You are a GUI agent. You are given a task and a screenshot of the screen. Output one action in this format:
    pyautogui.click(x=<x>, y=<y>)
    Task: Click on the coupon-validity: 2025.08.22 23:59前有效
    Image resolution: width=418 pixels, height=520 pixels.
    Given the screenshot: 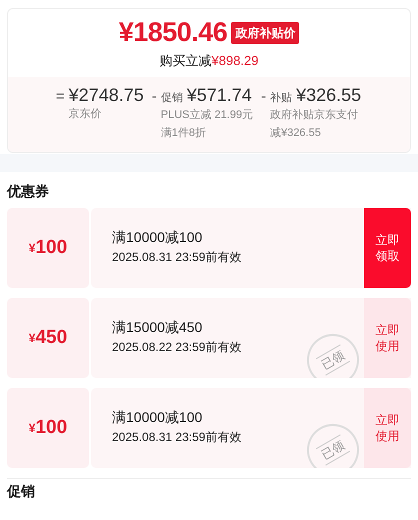 What is the action you would take?
    pyautogui.click(x=177, y=347)
    